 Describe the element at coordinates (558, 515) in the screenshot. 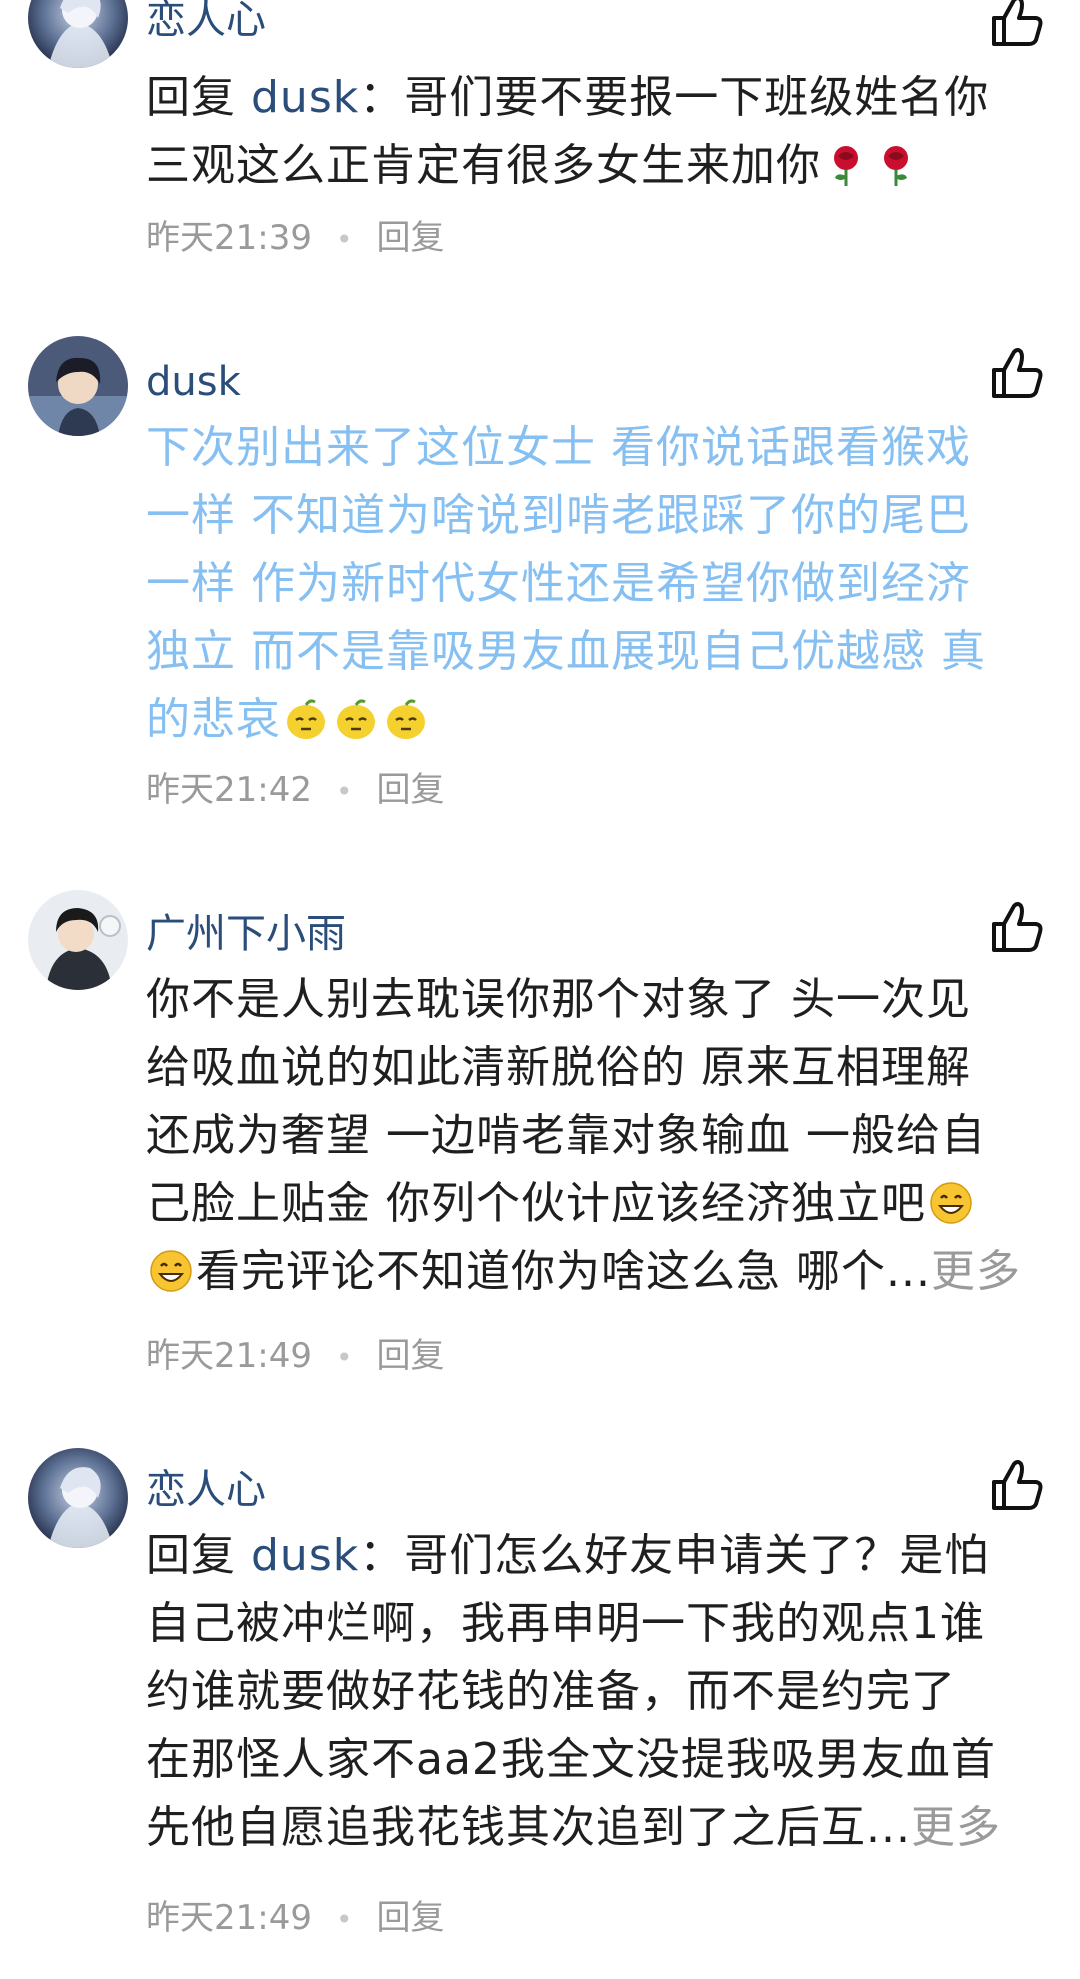

I see `comment-line: 一样 不知道为啥说到啃老跟踩了你的尾巴` at that location.